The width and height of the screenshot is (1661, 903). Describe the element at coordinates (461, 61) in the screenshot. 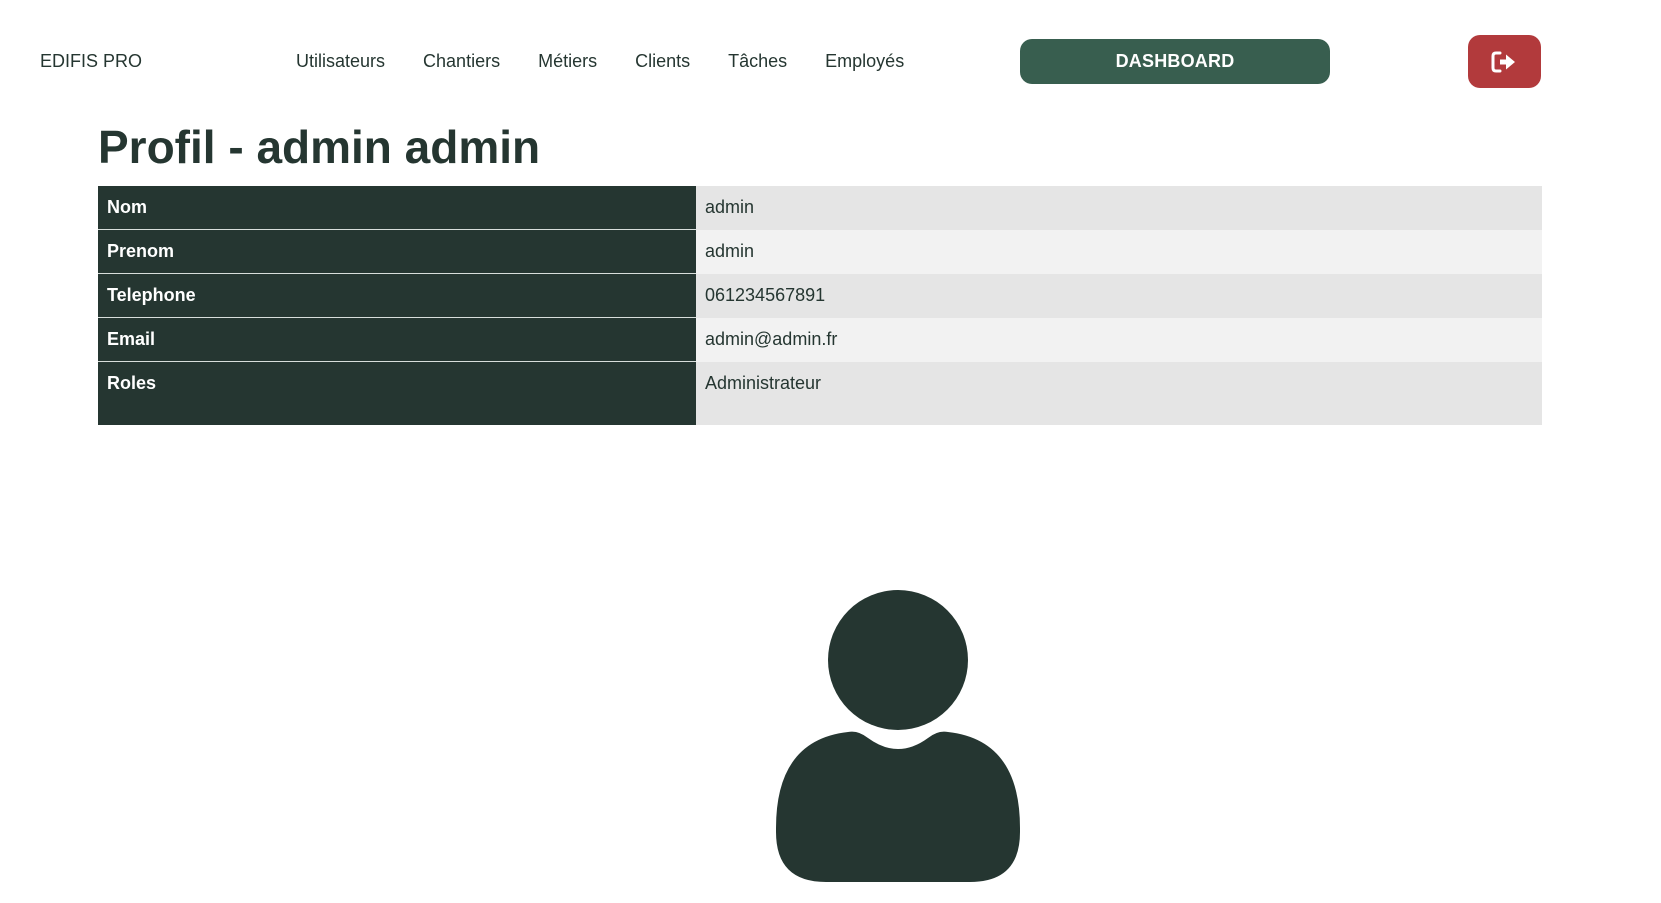

I see `nav-link-chantiers: Chantiers` at that location.